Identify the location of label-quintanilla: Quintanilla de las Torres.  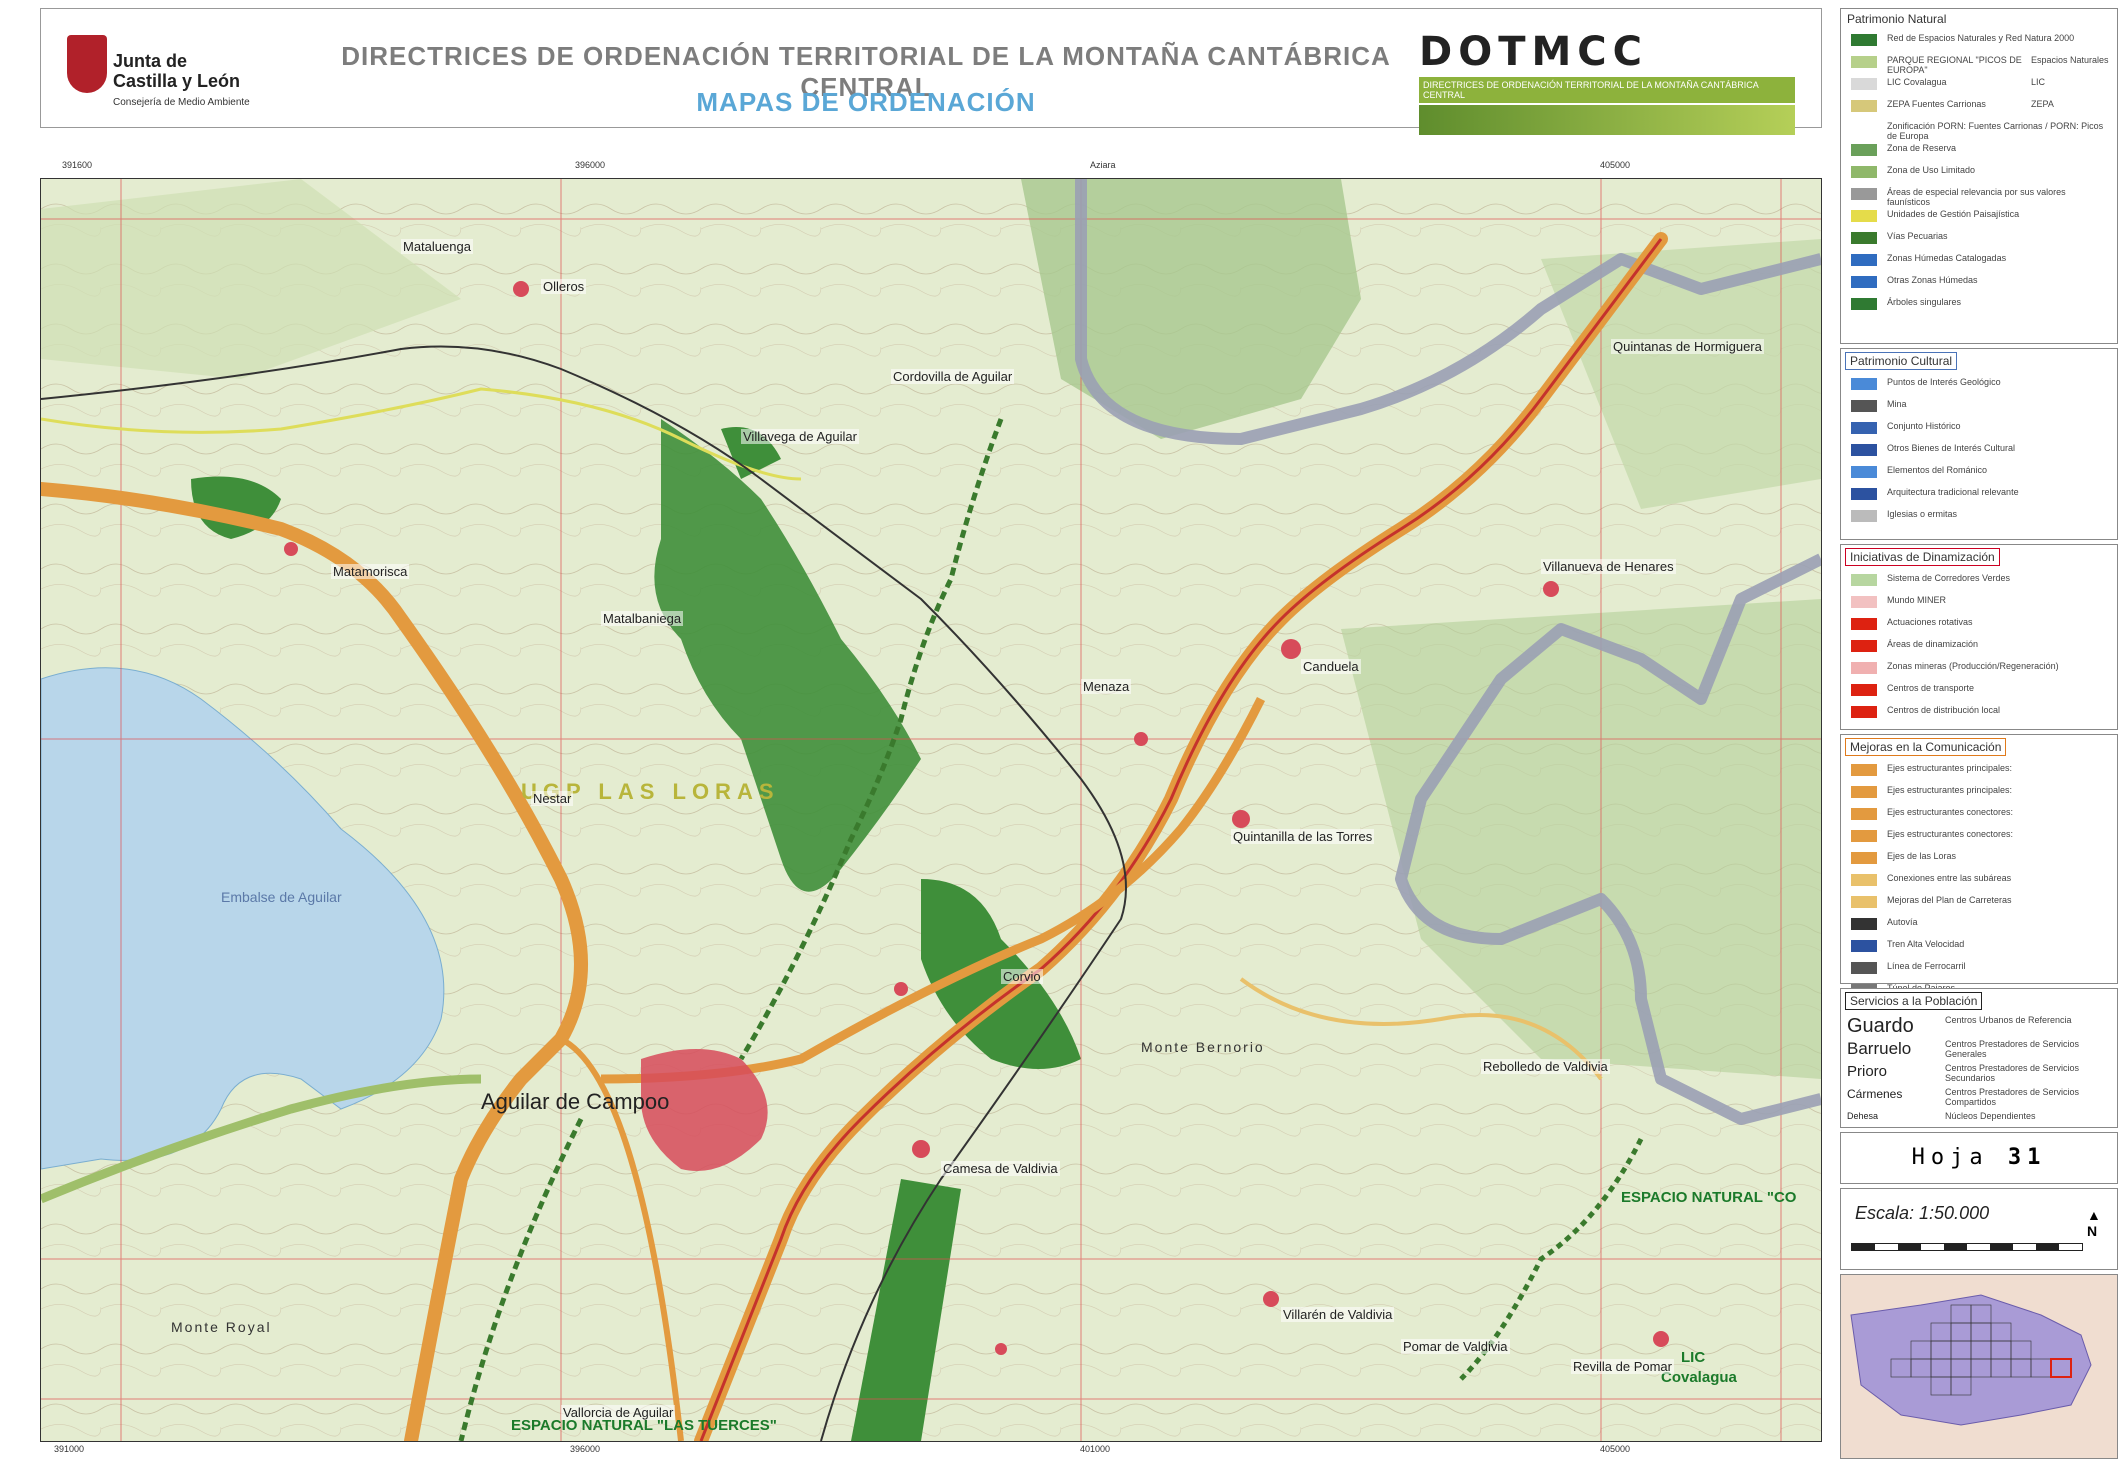
(1303, 836).